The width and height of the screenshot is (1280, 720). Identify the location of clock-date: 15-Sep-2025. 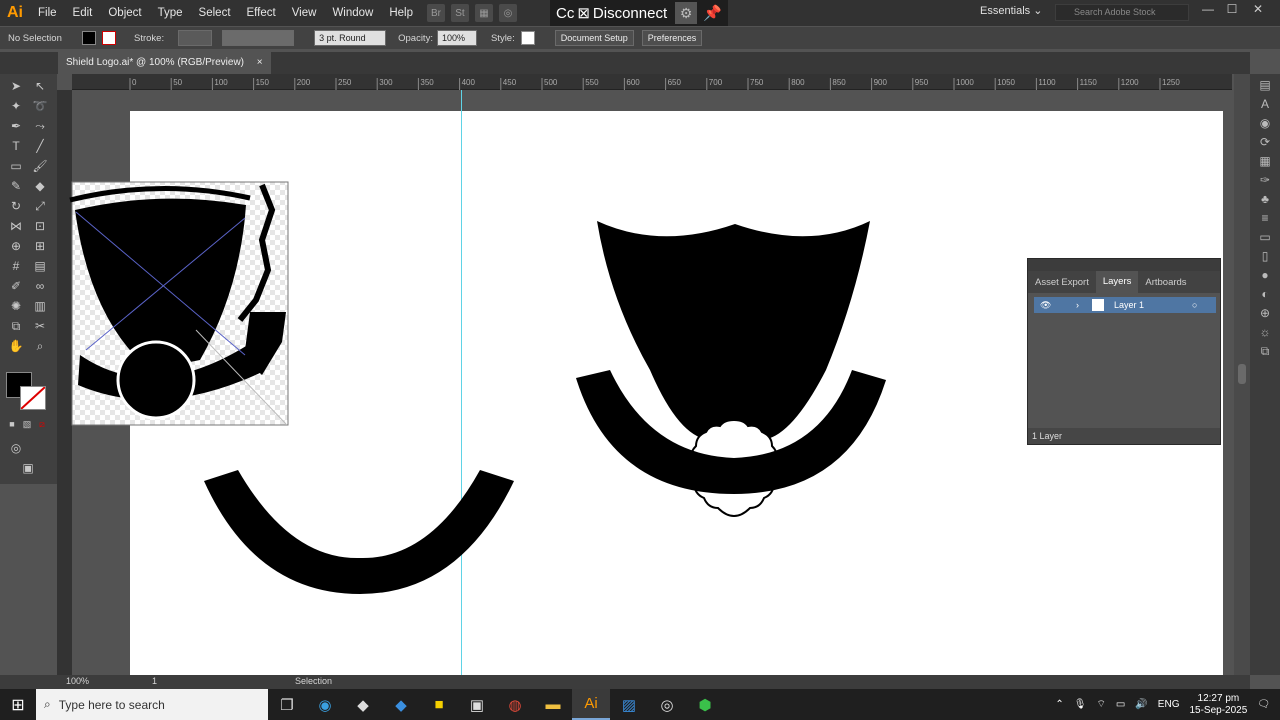
(1218, 710).